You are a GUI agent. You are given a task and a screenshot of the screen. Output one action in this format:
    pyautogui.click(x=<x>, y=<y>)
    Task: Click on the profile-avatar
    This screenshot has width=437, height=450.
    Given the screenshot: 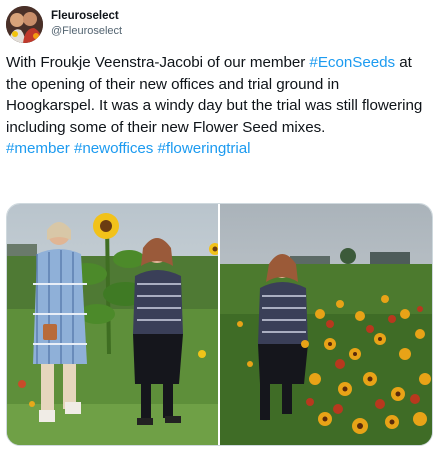 What is the action you would take?
    pyautogui.click(x=24, y=24)
    